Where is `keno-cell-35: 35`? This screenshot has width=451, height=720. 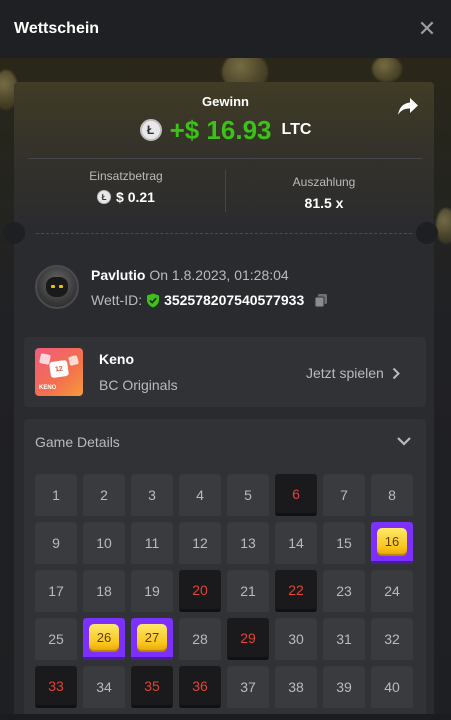 keno-cell-35: 35 is located at coordinates (152, 687).